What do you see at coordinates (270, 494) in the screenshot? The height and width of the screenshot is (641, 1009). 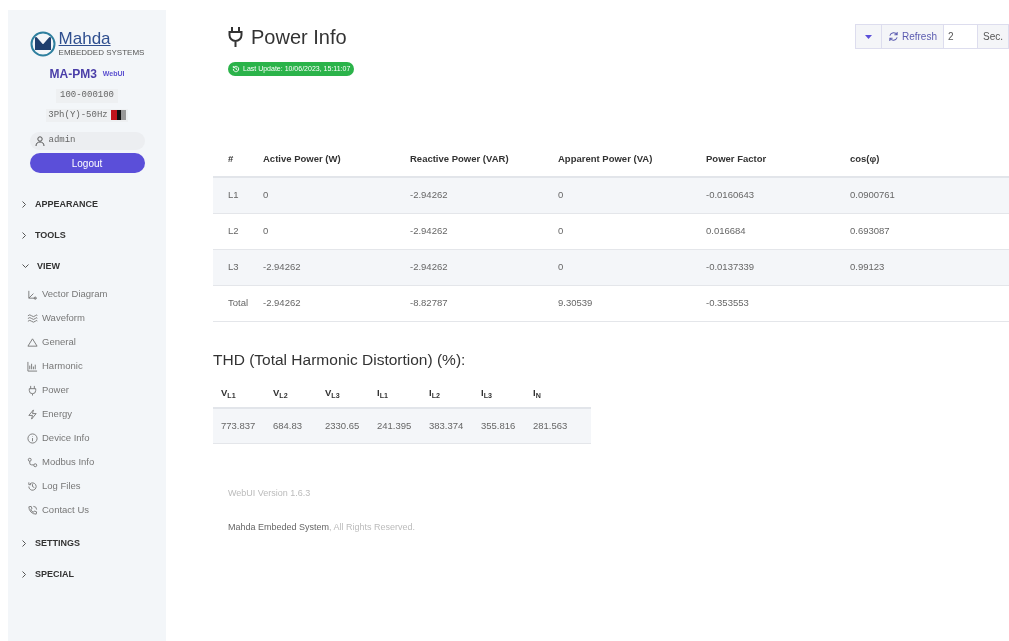 I see `version-text: WebUI Version 1.6.3` at bounding box center [270, 494].